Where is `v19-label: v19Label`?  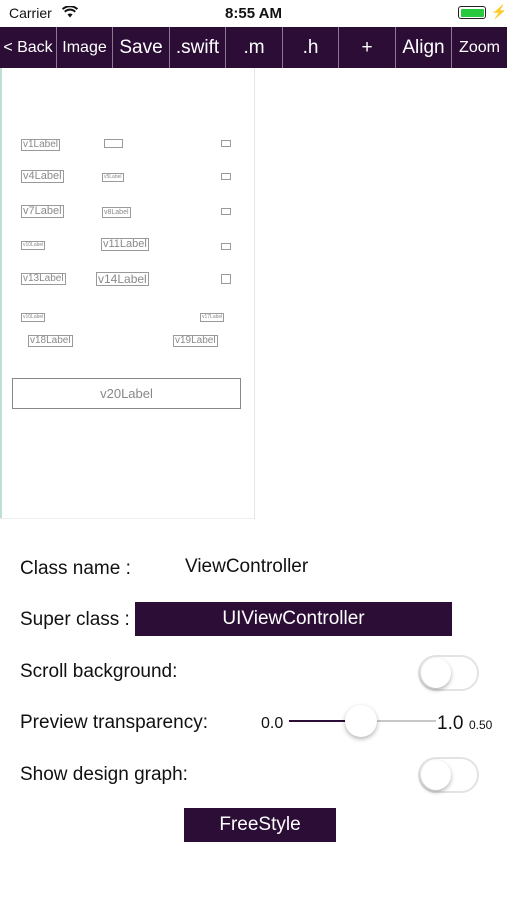
v19-label: v19Label is located at coordinates (195, 341).